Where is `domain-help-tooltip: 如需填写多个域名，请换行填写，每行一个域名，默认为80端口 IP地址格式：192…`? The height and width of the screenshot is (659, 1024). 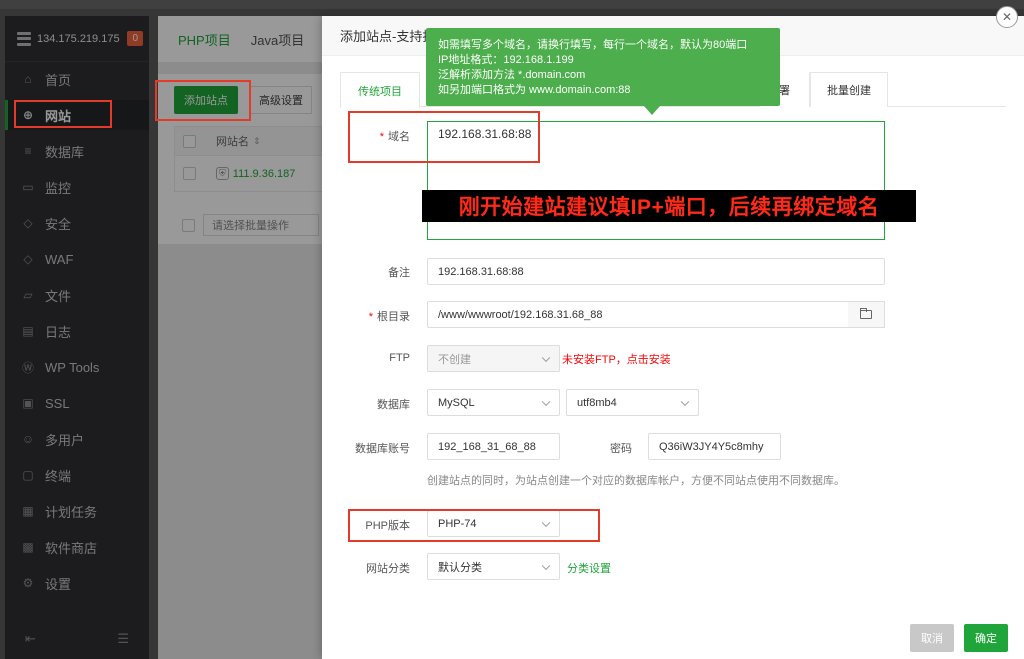
domain-help-tooltip: 如需填写多个域名，请换行填写，每行一个域名，默认为80端口 IP地址格式：192… is located at coordinates (603, 67).